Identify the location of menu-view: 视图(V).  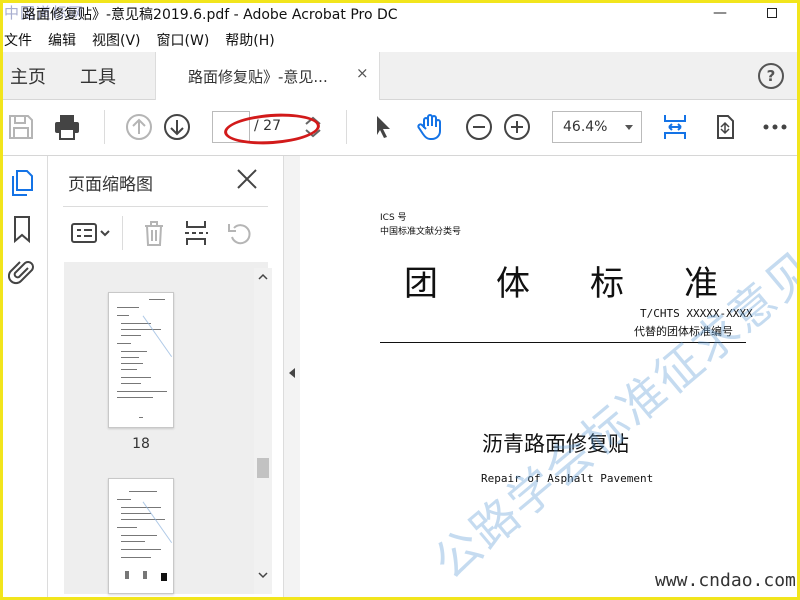
(116, 40).